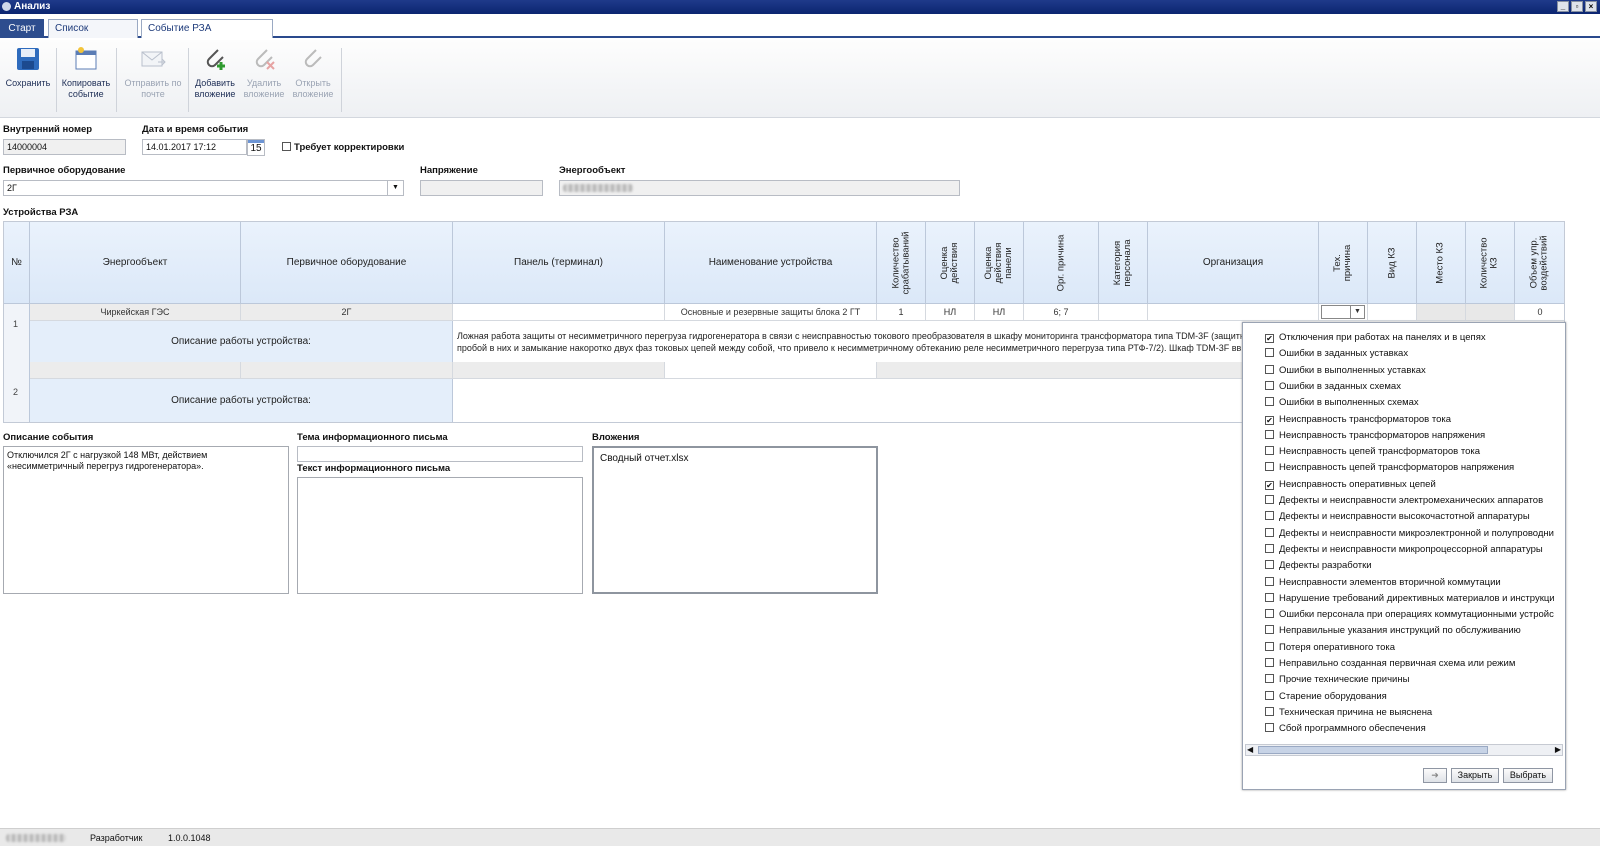 Image resolution: width=1600 pixels, height=866 pixels. I want to click on cell-organization, so click(1233, 312).